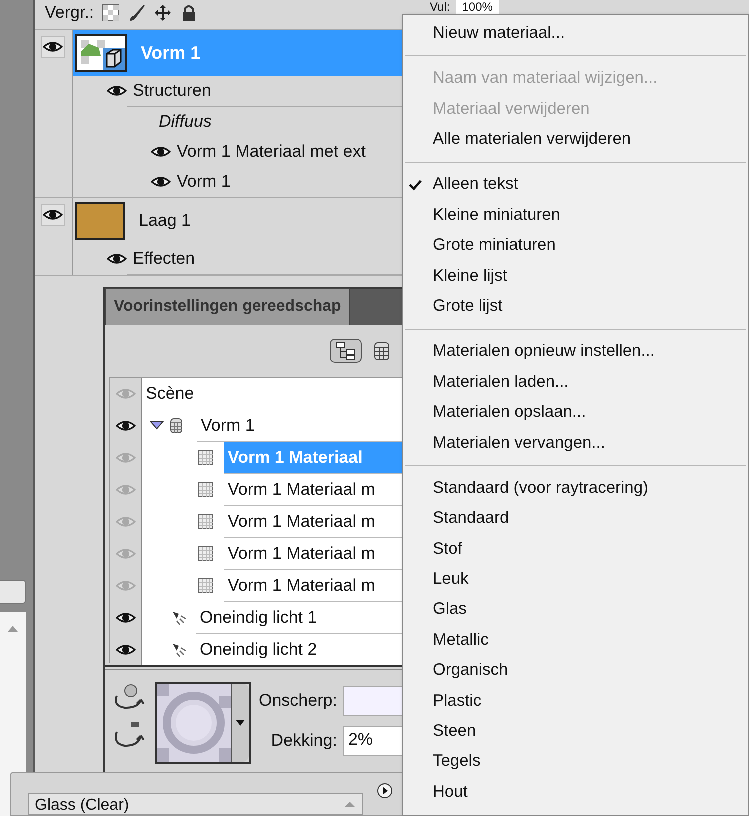 The width and height of the screenshot is (749, 816). What do you see at coordinates (304, 741) in the screenshot?
I see `opacity-label: Dekking:` at bounding box center [304, 741].